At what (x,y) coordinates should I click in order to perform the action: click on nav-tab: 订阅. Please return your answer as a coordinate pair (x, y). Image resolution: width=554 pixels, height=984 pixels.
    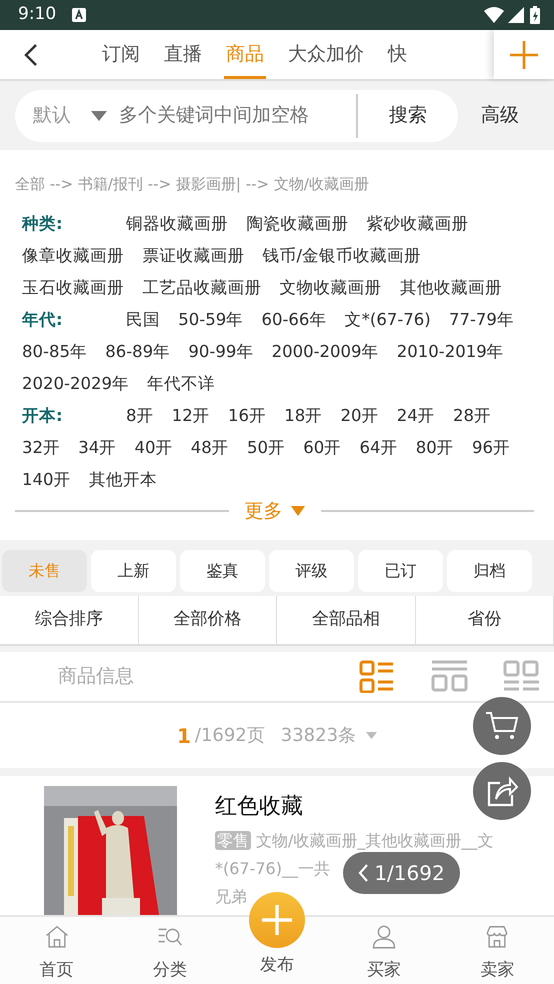
    Looking at the image, I should click on (121, 54).